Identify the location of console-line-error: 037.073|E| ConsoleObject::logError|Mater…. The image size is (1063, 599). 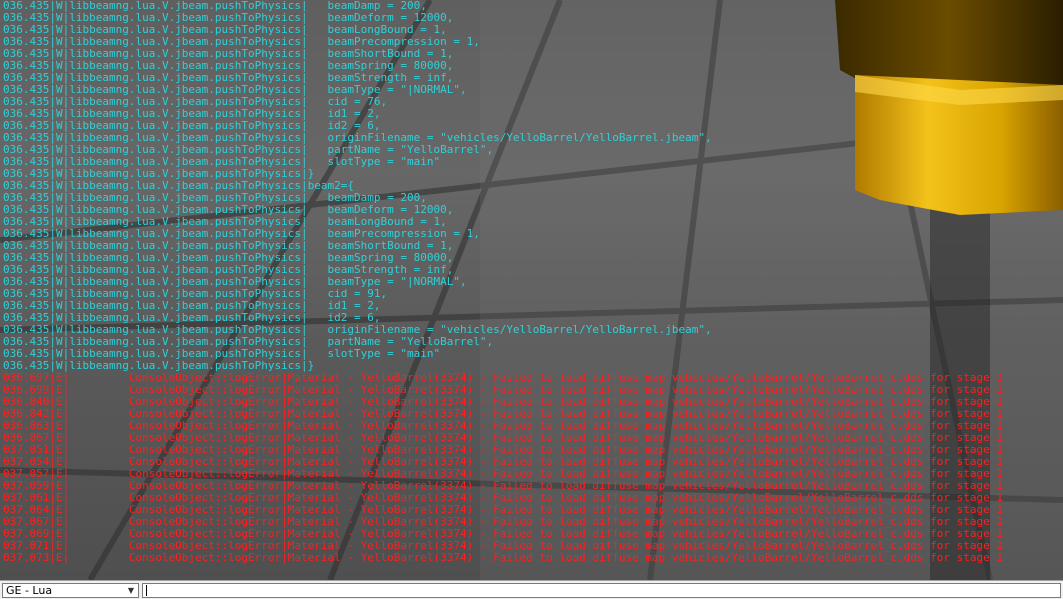
(503, 557).